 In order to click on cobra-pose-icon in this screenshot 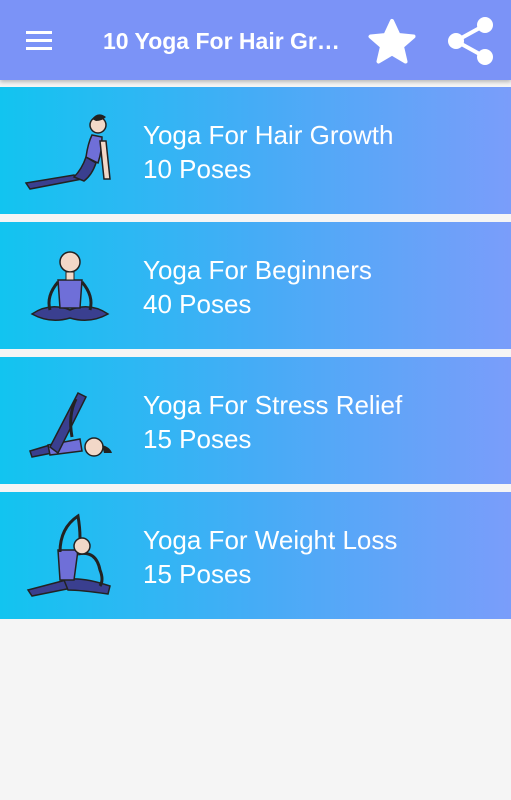, I will do `click(67, 152)`.